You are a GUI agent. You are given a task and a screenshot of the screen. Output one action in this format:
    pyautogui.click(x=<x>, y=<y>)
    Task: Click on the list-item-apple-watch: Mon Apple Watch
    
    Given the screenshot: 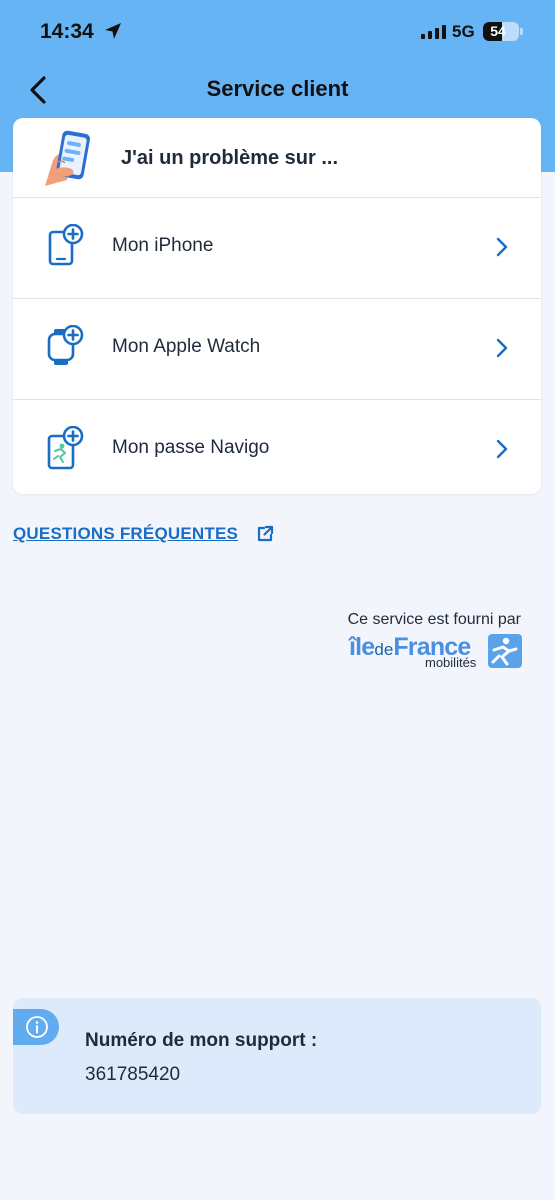 What is the action you would take?
    pyautogui.click(x=277, y=349)
    